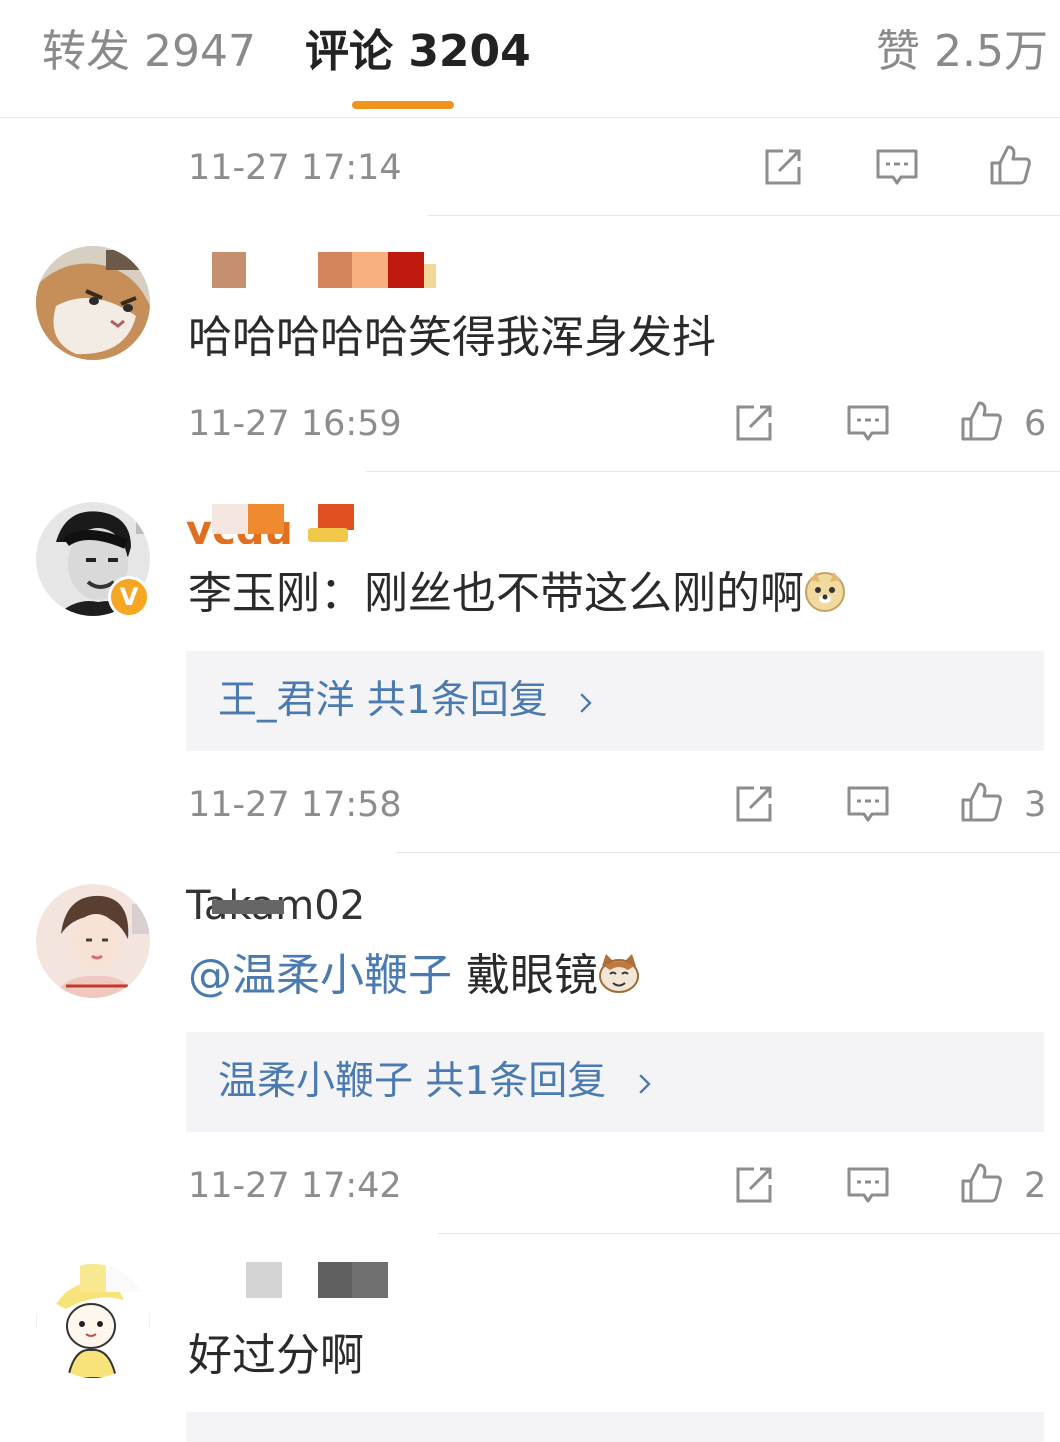  What do you see at coordinates (295, 805) in the screenshot?
I see `comment-time: 11-27 17:58` at bounding box center [295, 805].